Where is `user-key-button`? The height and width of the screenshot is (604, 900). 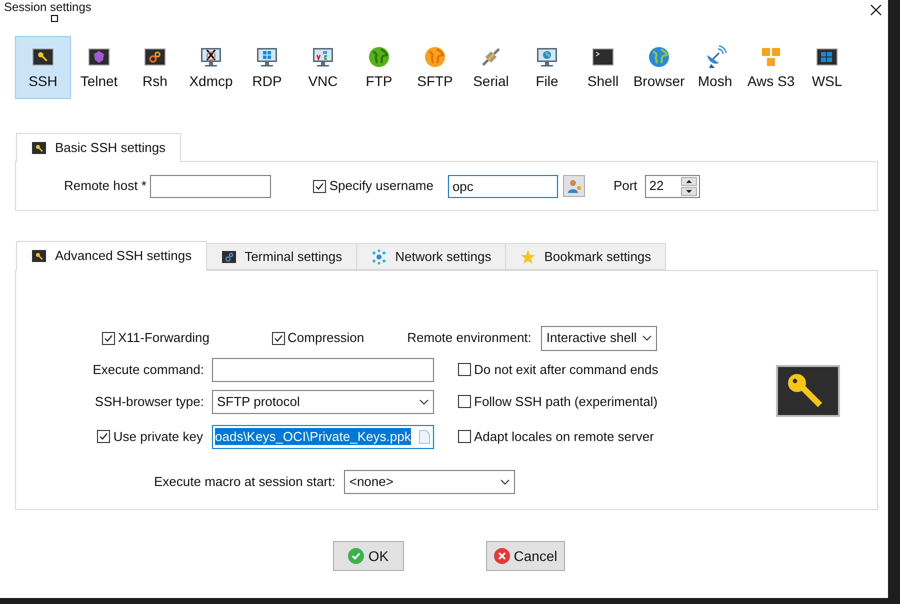 user-key-button is located at coordinates (574, 186).